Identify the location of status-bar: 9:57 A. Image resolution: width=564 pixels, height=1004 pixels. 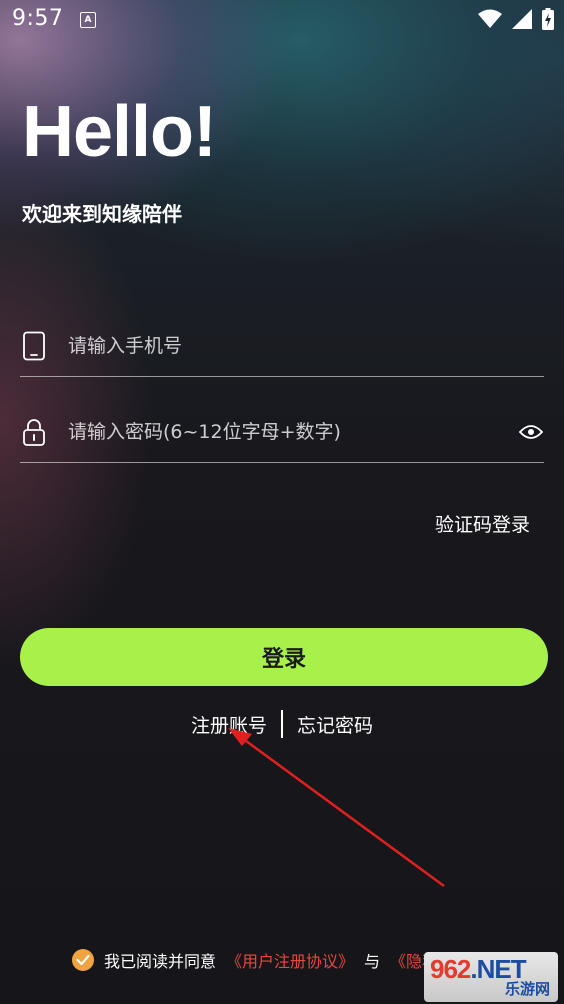
(282, 20).